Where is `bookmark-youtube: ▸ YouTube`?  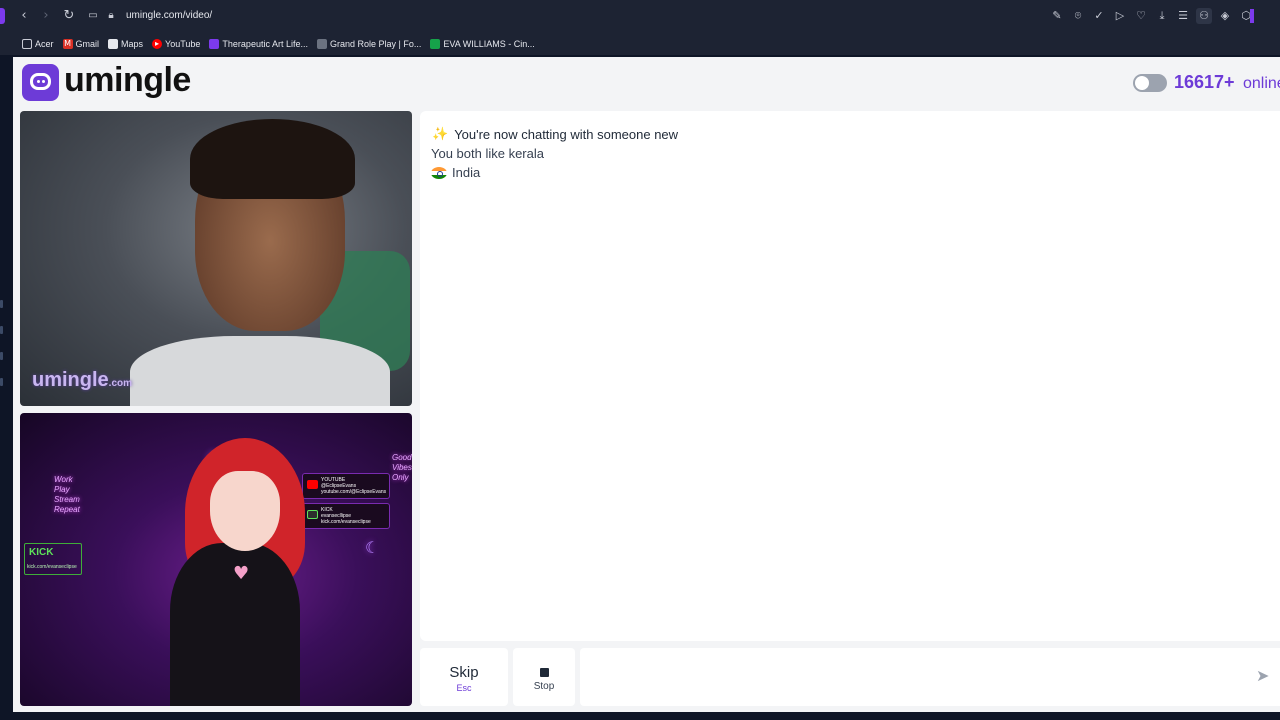
bookmark-youtube: ▸ YouTube is located at coordinates (176, 44).